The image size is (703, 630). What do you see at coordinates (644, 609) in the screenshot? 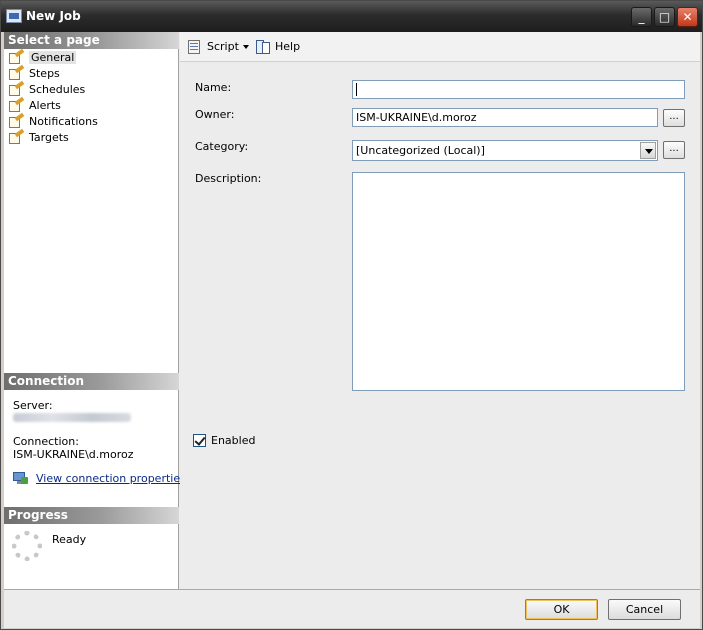
I see `cancel-button: Cancel` at bounding box center [644, 609].